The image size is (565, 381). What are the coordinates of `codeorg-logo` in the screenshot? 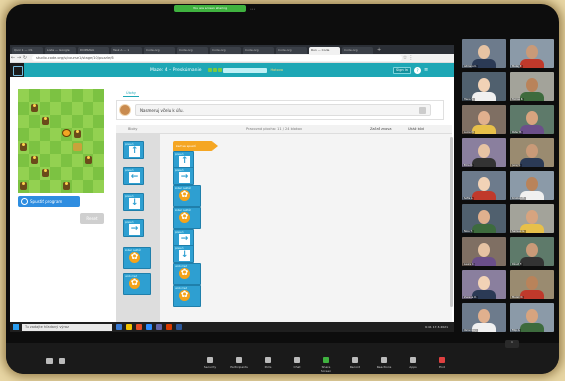 It's located at (17, 70).